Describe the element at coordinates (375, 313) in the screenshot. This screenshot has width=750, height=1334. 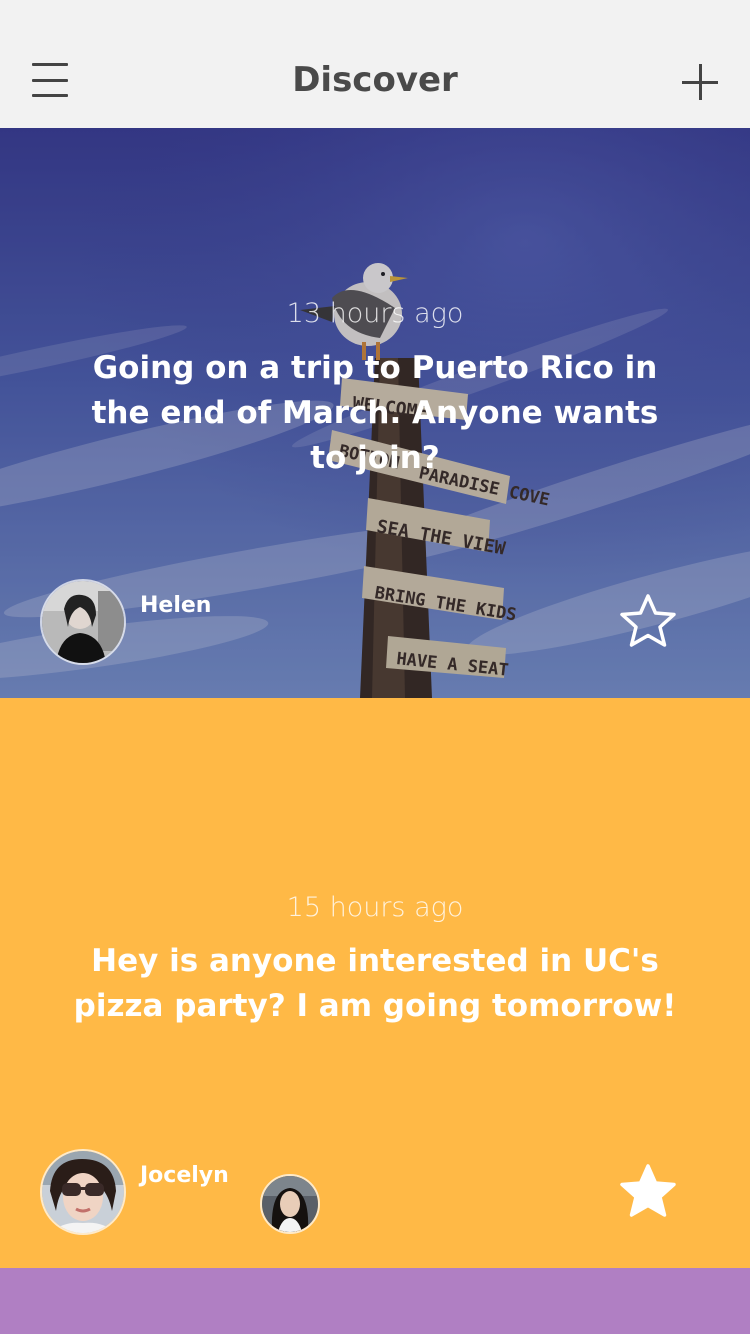
I see `post-timestamp: 13 hours ago` at that location.